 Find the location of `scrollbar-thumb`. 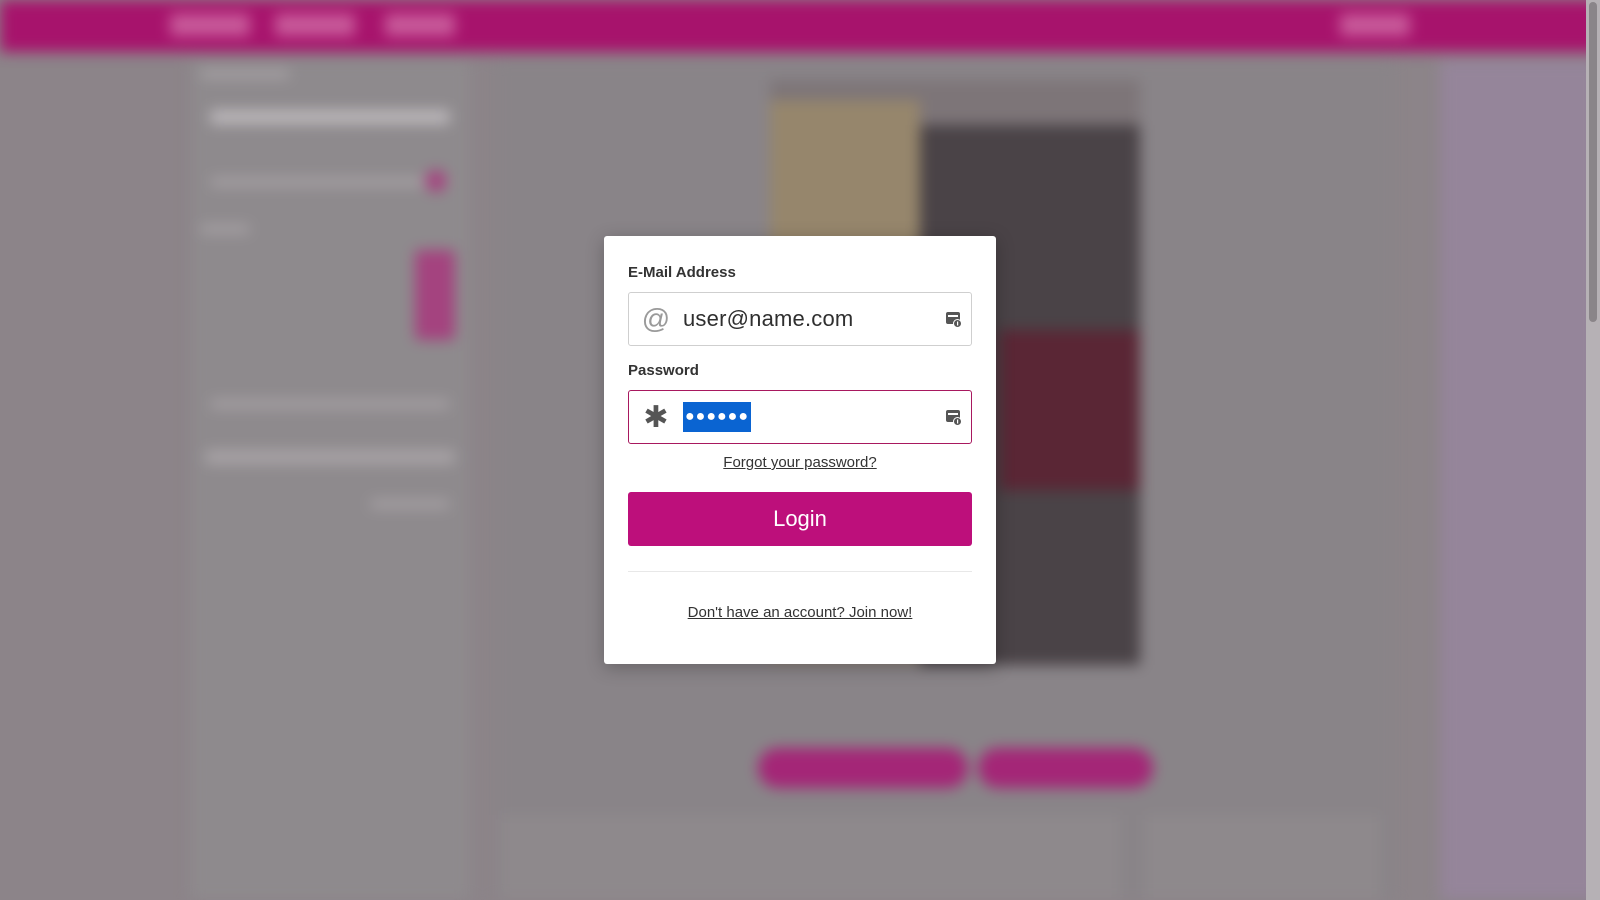

scrollbar-thumb is located at coordinates (1593, 162).